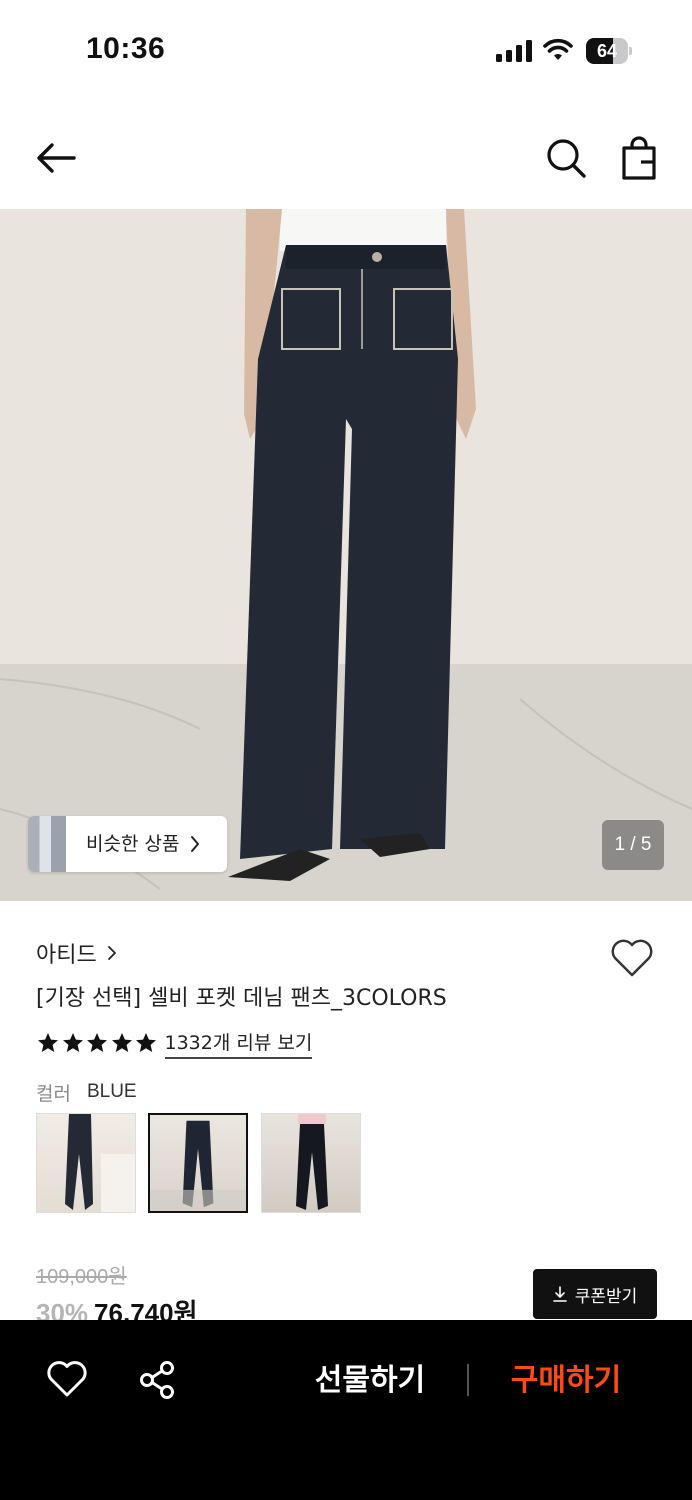 The image size is (692, 1500). Describe the element at coordinates (468, 1380) in the screenshot. I see `divider` at that location.